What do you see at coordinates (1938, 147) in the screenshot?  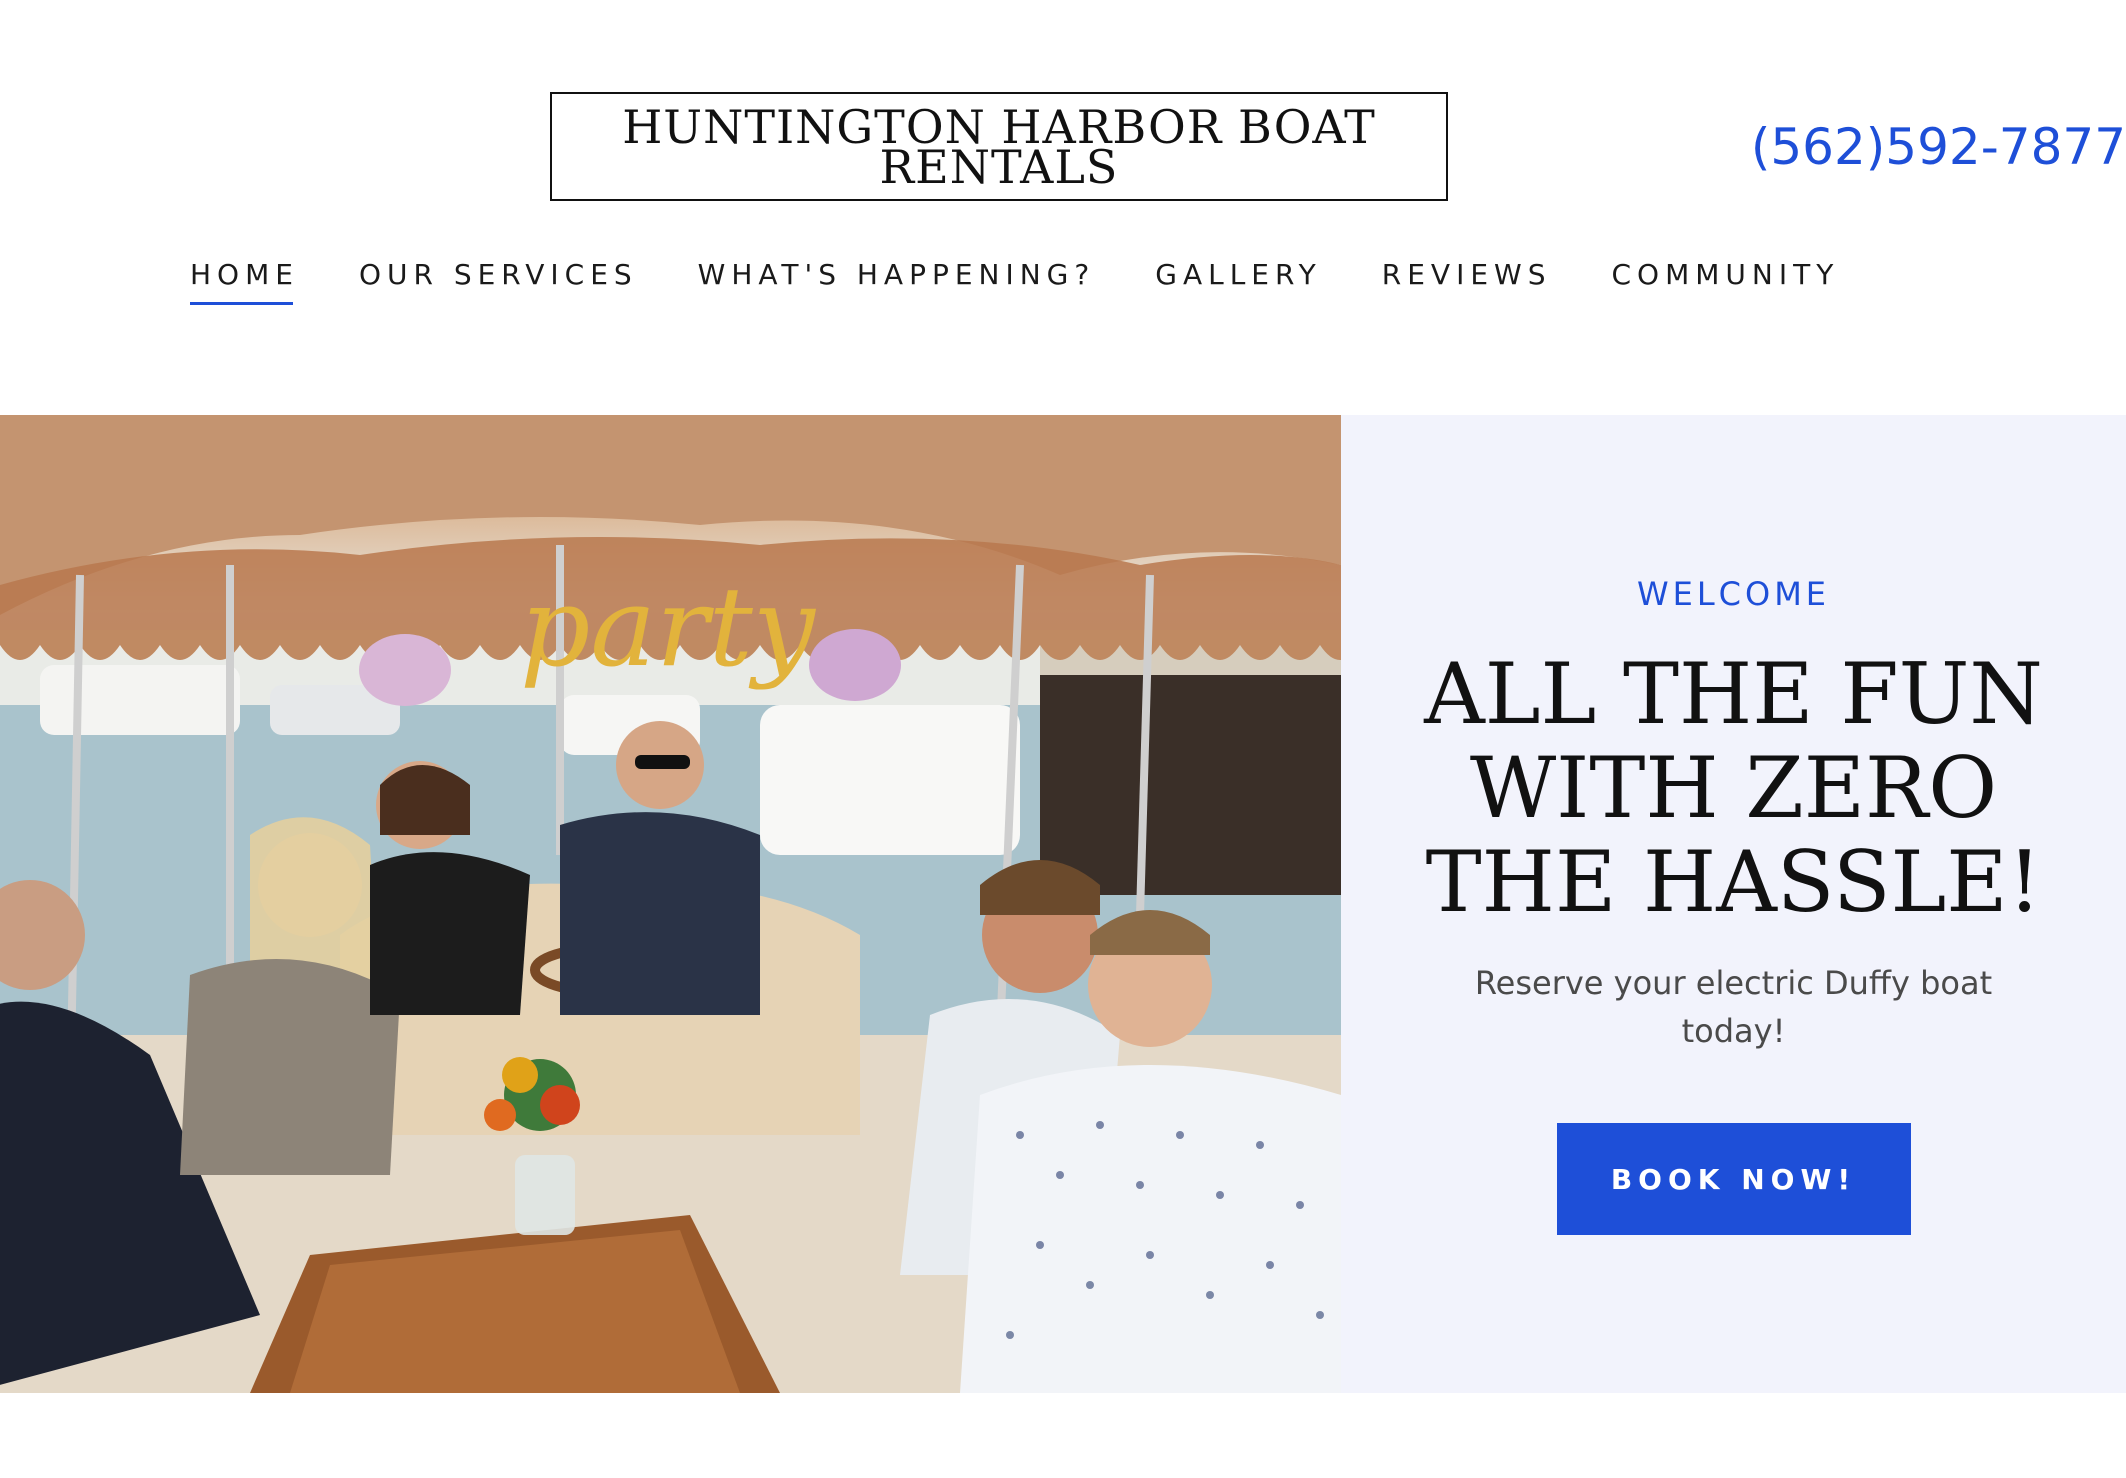 I see `phone-link: (562)592-7877` at bounding box center [1938, 147].